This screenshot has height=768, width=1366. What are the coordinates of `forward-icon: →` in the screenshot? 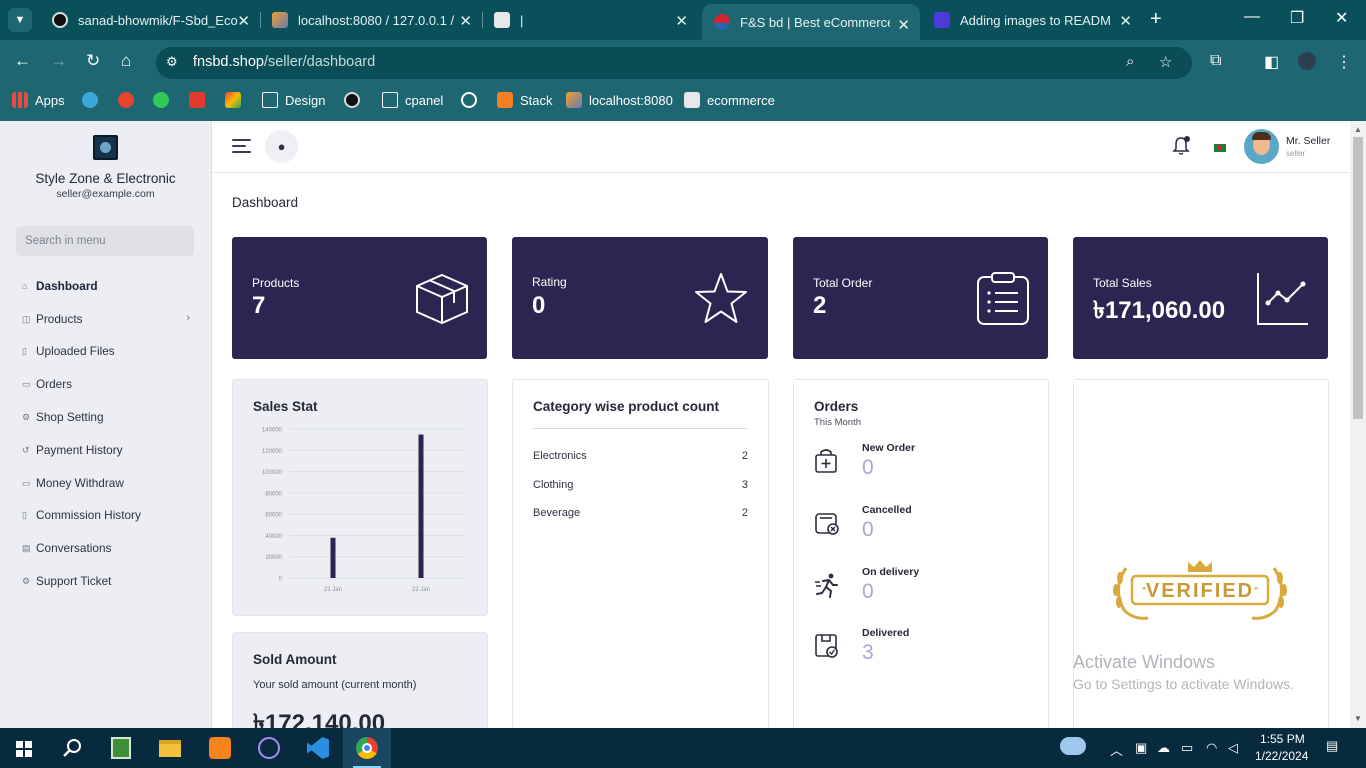 It's located at (58, 61).